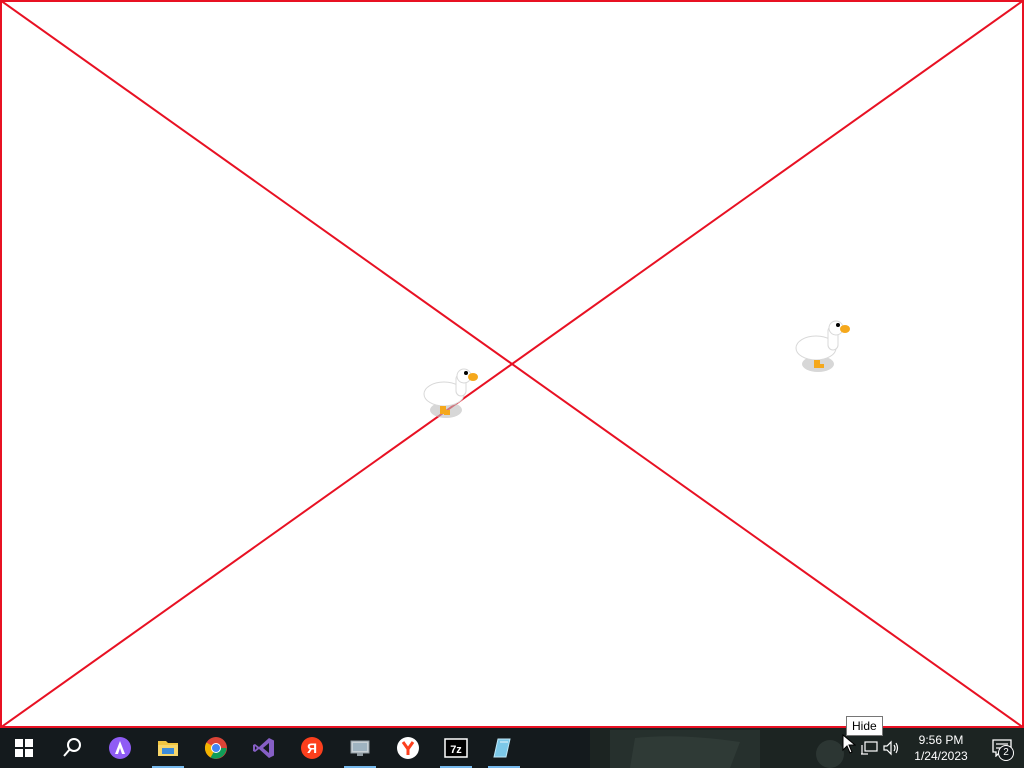  I want to click on alice-icon, so click(120, 748).